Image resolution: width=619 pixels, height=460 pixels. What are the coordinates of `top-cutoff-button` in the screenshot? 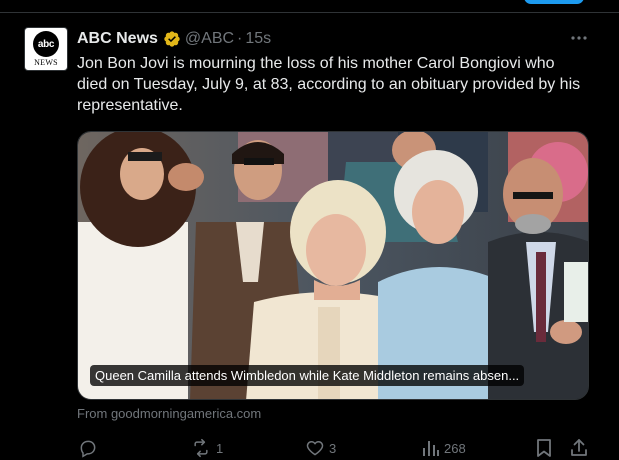 It's located at (554, 2).